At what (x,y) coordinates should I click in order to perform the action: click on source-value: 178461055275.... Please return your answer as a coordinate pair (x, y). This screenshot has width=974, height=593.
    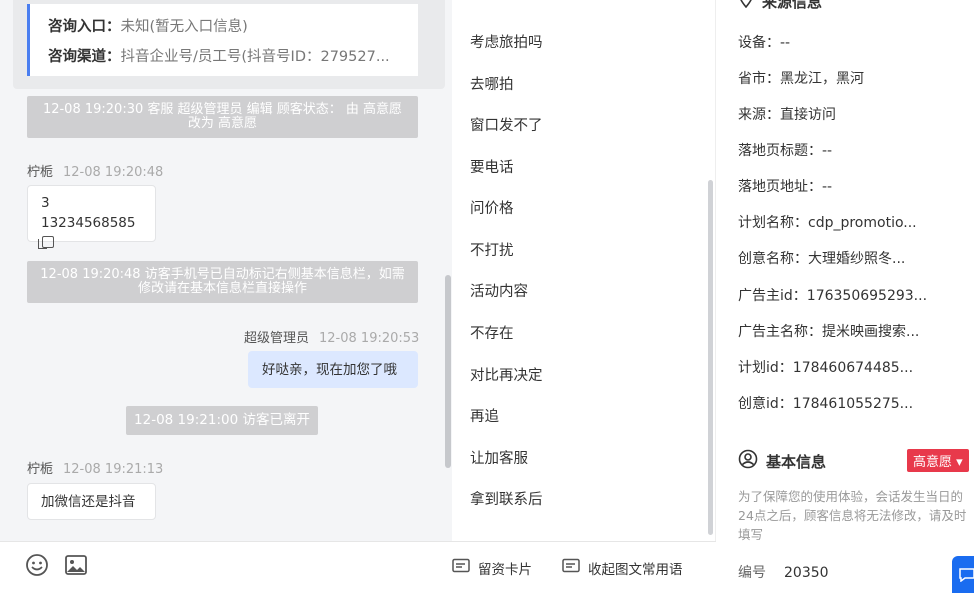
    Looking at the image, I should click on (853, 404).